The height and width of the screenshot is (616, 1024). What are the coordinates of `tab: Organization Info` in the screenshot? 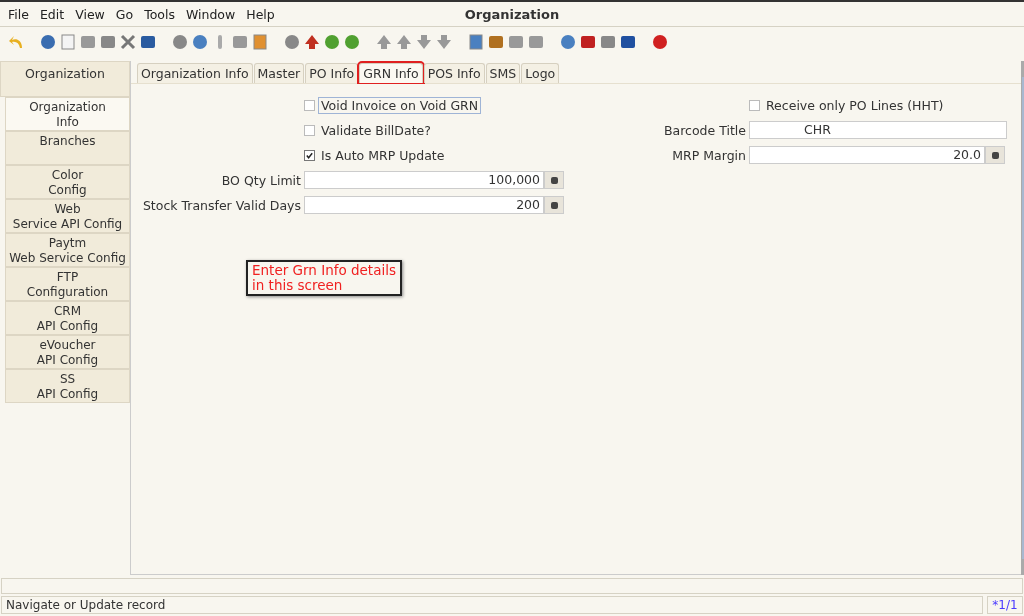 It's located at (195, 73).